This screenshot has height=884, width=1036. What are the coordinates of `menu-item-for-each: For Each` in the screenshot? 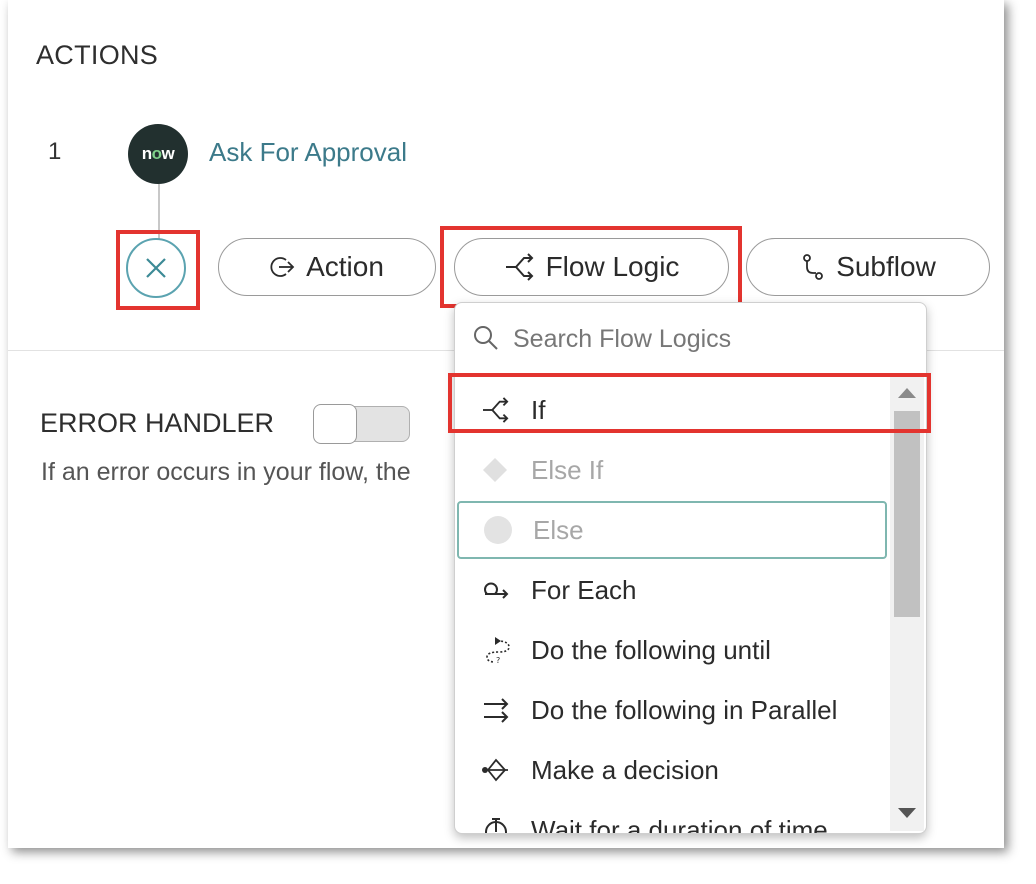 It's located at (671, 590).